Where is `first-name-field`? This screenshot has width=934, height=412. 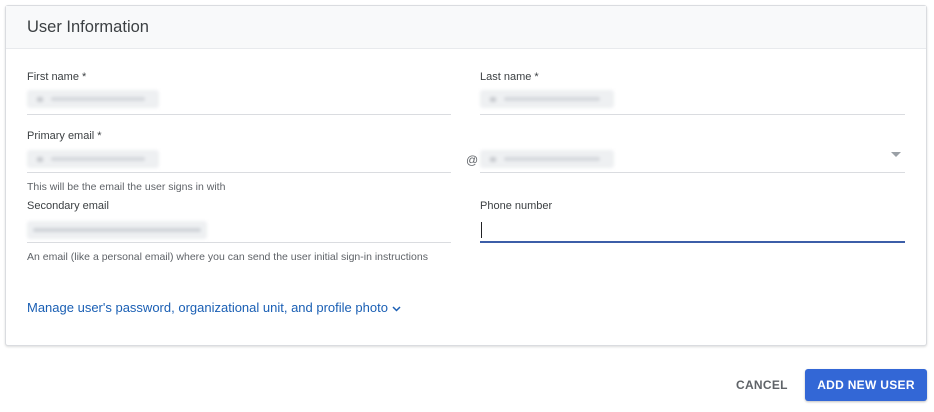
first-name-field is located at coordinates (239, 114).